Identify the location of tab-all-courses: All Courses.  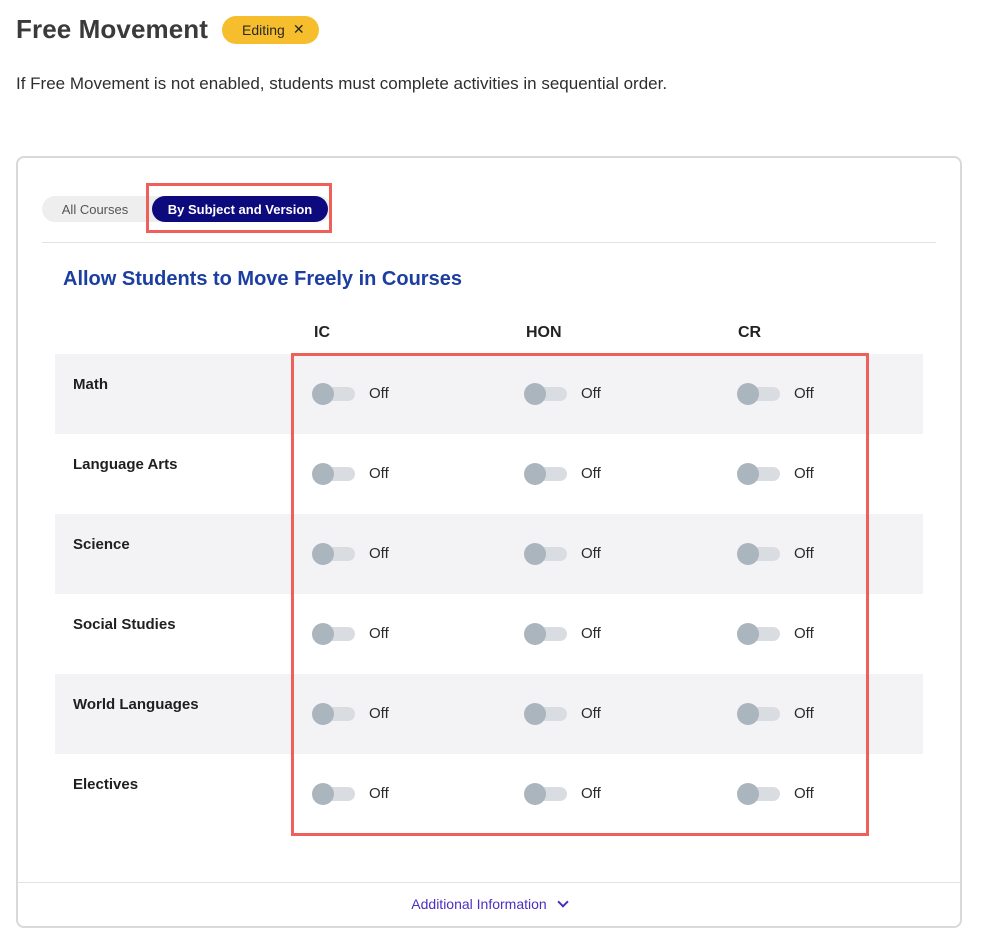
(95, 209).